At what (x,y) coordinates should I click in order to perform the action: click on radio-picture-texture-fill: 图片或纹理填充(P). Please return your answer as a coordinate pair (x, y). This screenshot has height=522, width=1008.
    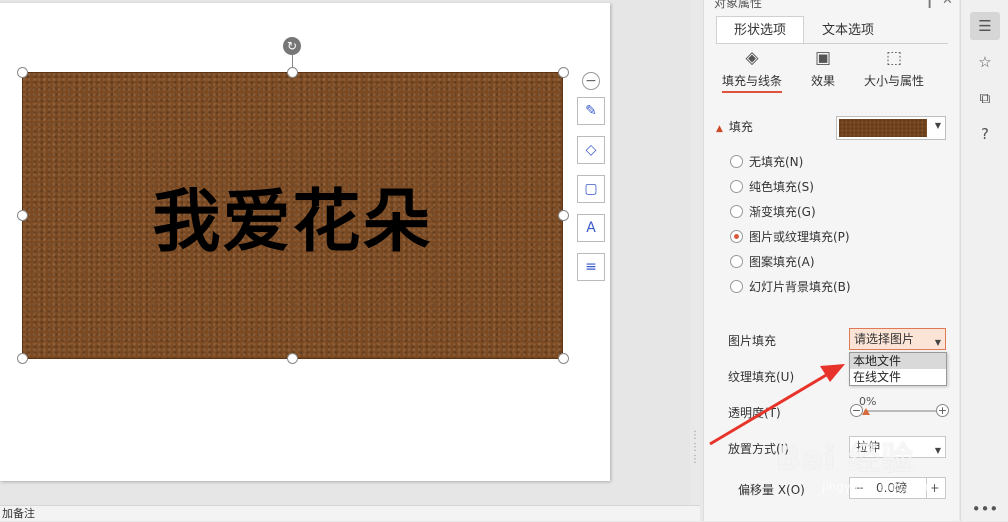
    Looking at the image, I should click on (790, 236).